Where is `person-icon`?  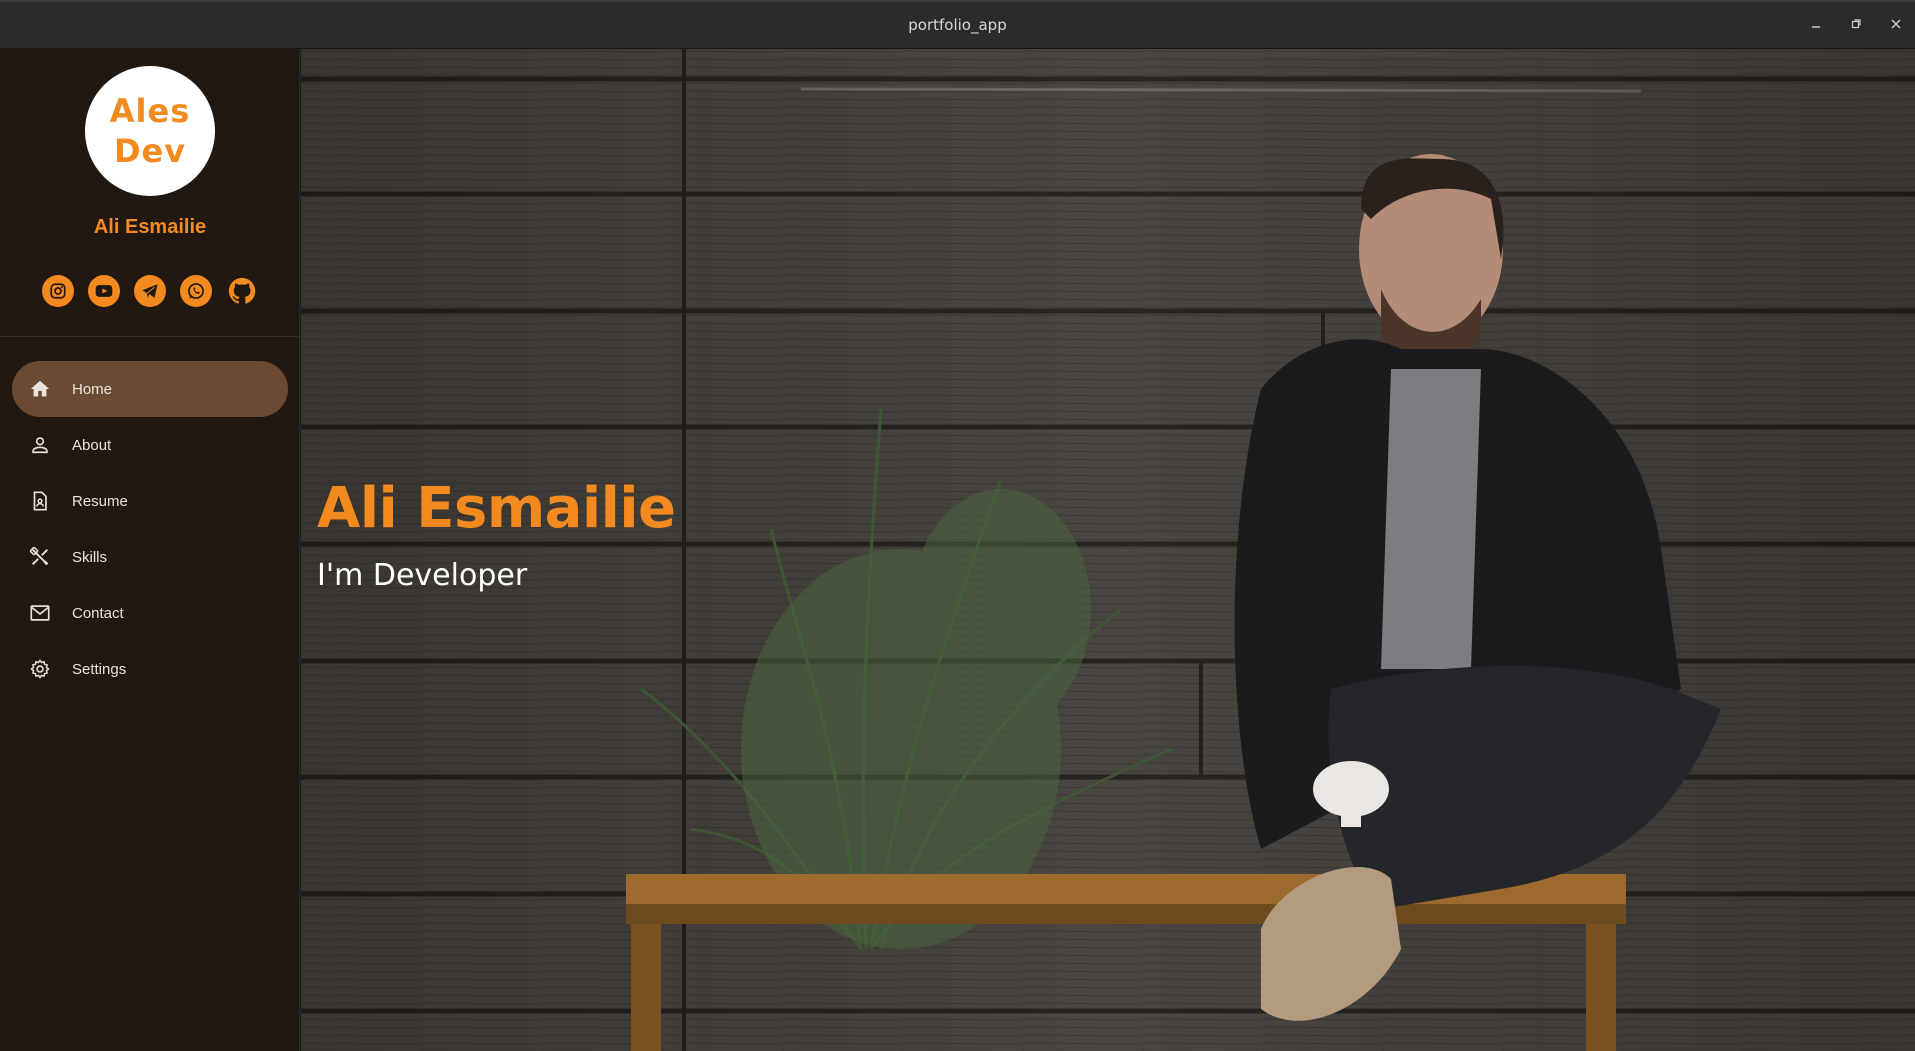 person-icon is located at coordinates (40, 445).